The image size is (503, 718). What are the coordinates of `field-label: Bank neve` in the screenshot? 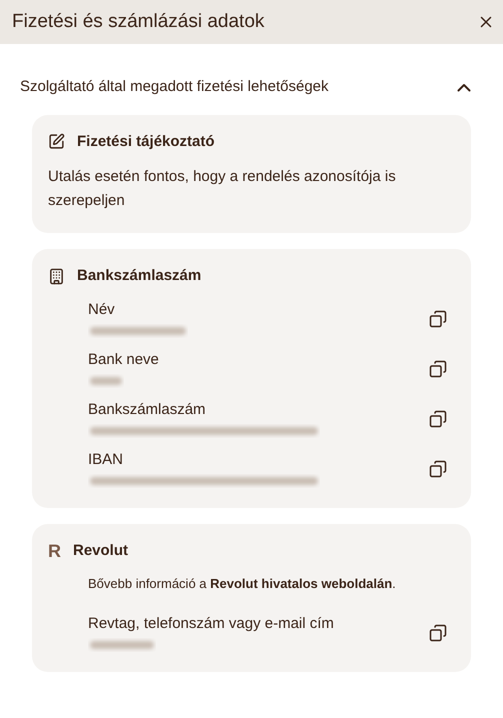 It's located at (123, 360).